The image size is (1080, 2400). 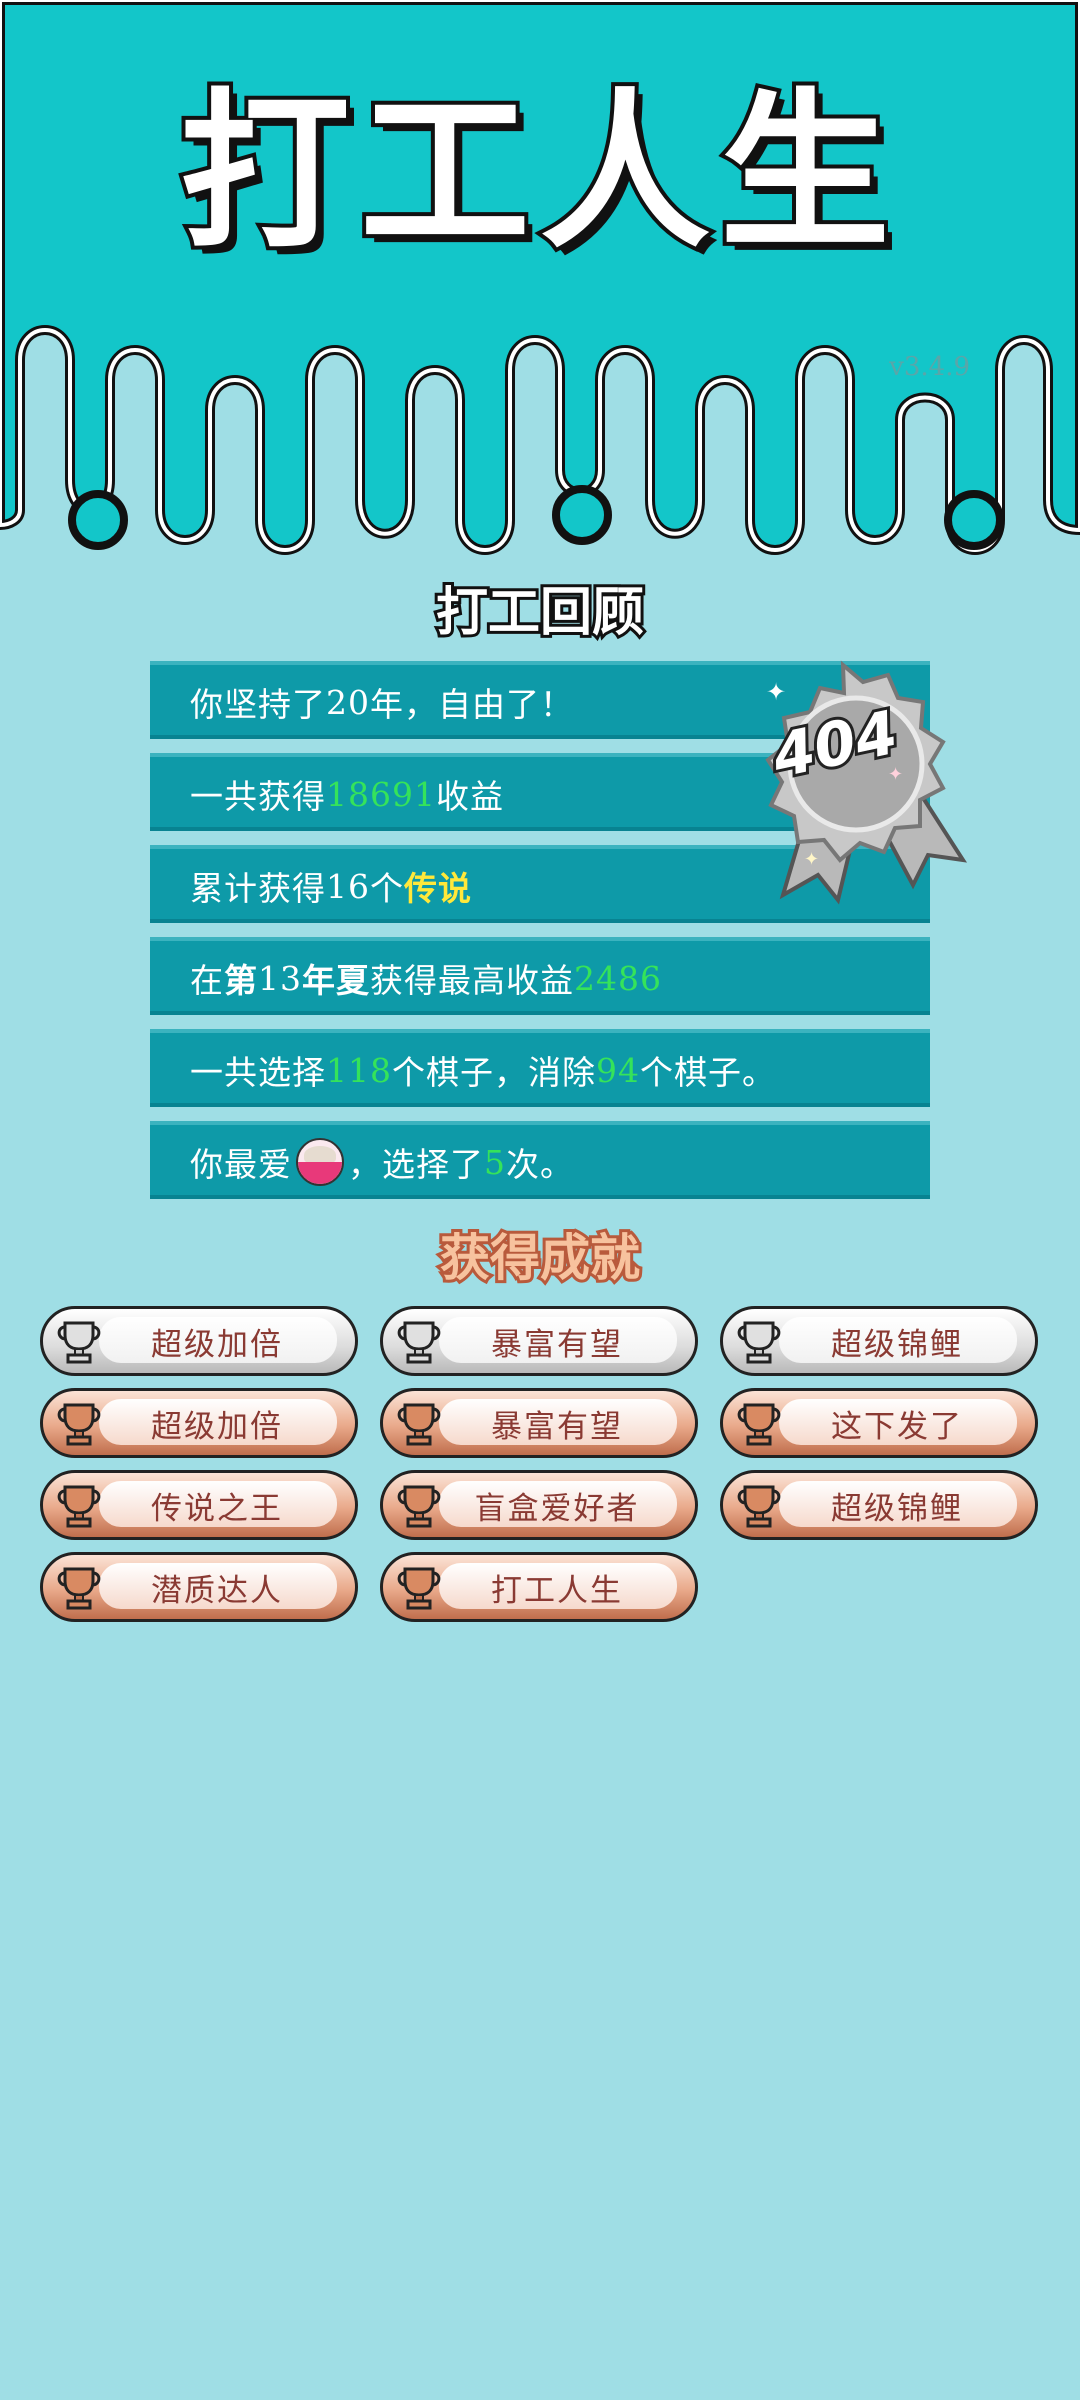 I want to click on rice-bowl-icon, so click(x=320, y=1162).